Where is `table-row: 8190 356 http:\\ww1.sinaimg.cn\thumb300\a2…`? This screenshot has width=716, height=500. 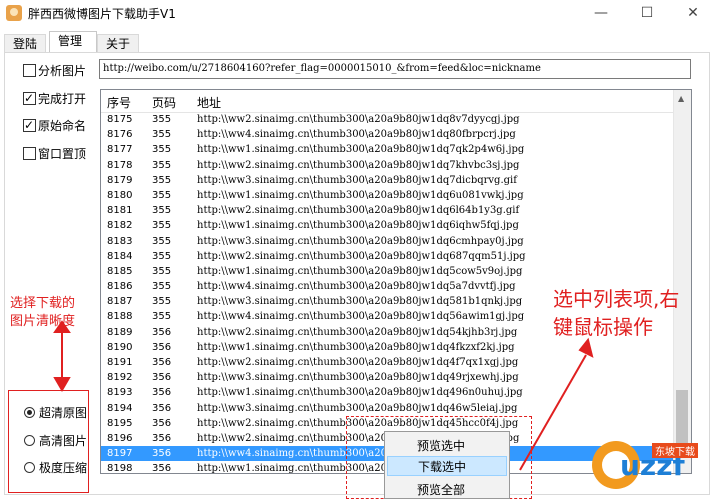 table-row: 8190 356 http:\\ww1.sinaimg.cn\thumb300\a2… is located at coordinates (388, 347).